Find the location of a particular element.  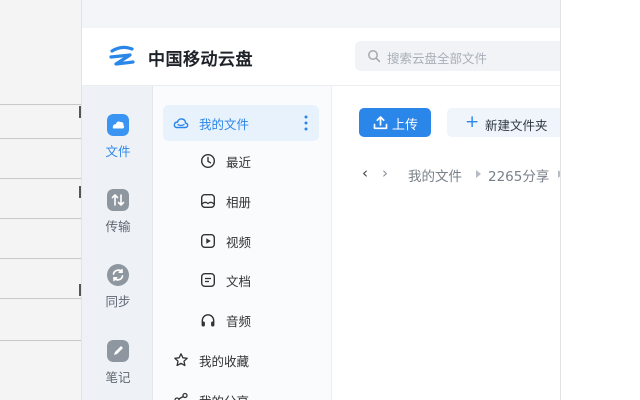

rail-label: 文件 is located at coordinates (118, 151).